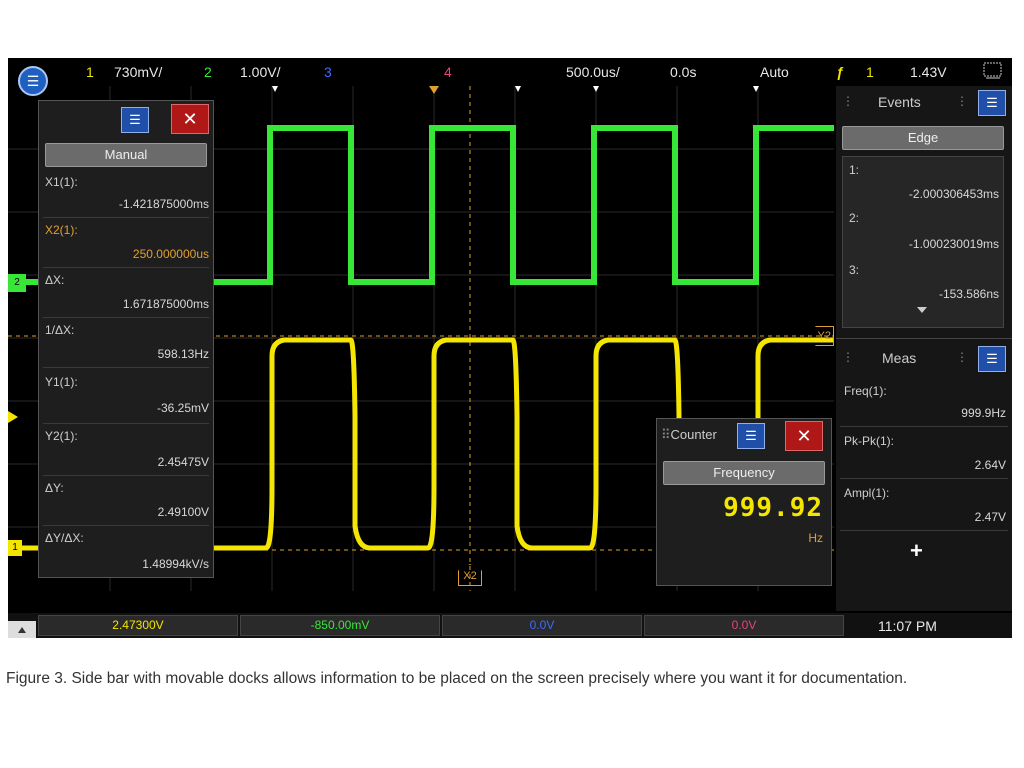 Image resolution: width=1024 pixels, height=768 pixels. Describe the element at coordinates (542, 625) in the screenshot. I see `ch3-offset: 0.0V` at that location.